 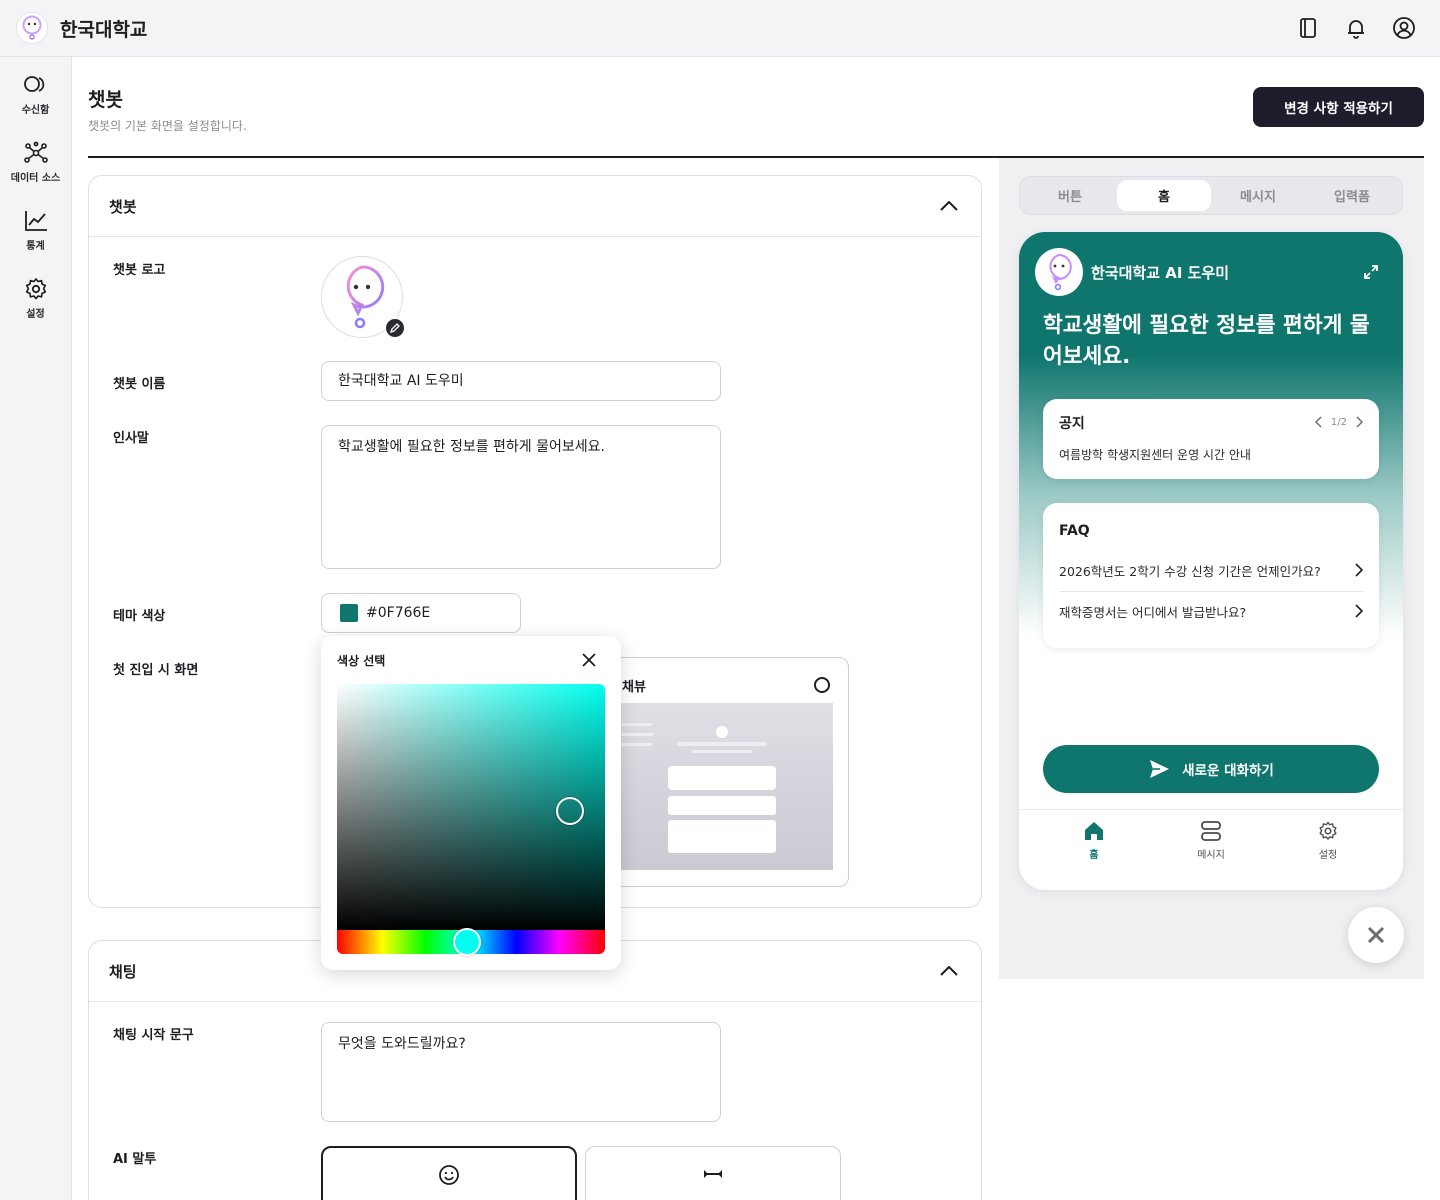 I want to click on greeting-textarea: 학교생활에 필요한 정보를 편하게 물어보세요., so click(x=521, y=497).